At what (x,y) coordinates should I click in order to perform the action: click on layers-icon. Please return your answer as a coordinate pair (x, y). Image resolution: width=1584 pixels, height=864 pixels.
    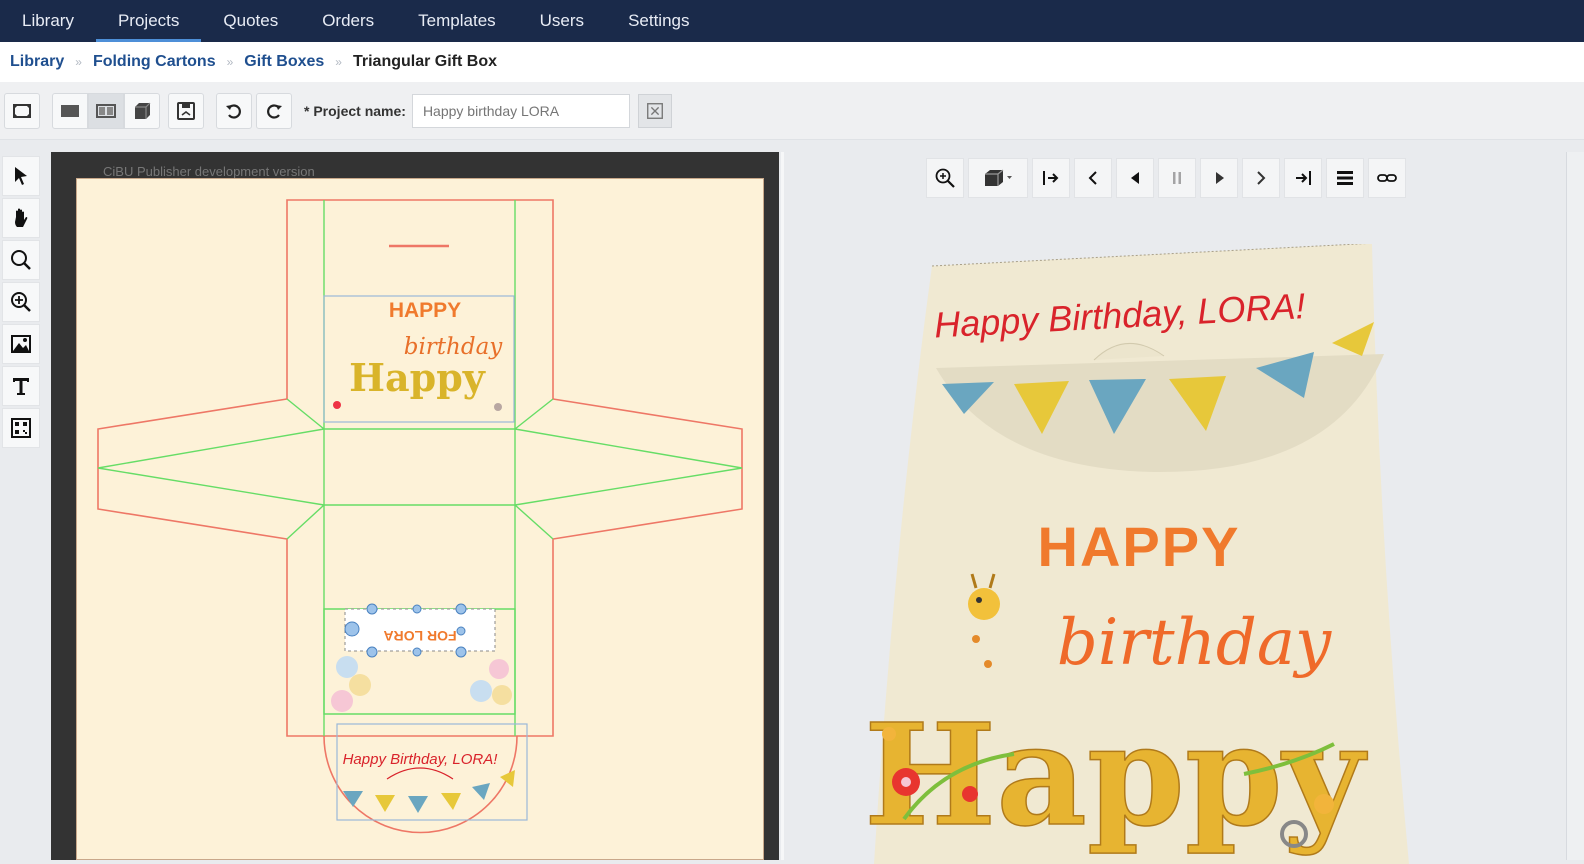
    Looking at the image, I should click on (1345, 178).